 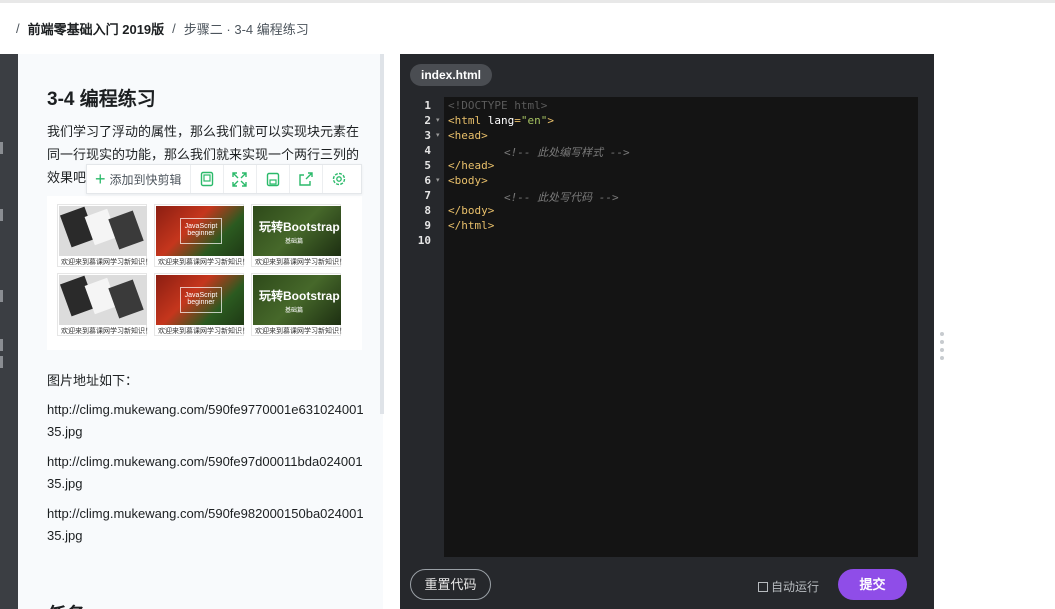 What do you see at coordinates (667, 583) in the screenshot?
I see `editor-footer: 重置代码 自动运行 提交` at bounding box center [667, 583].